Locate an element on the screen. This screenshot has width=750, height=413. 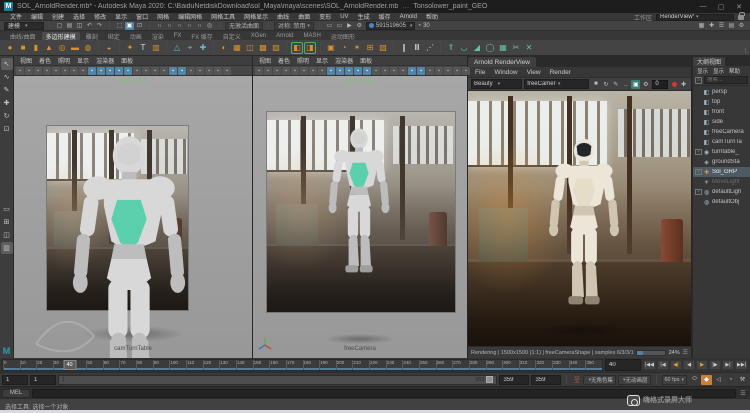
outliner-item-MoveLight: ☀ MoveLight is located at coordinates (721, 182).